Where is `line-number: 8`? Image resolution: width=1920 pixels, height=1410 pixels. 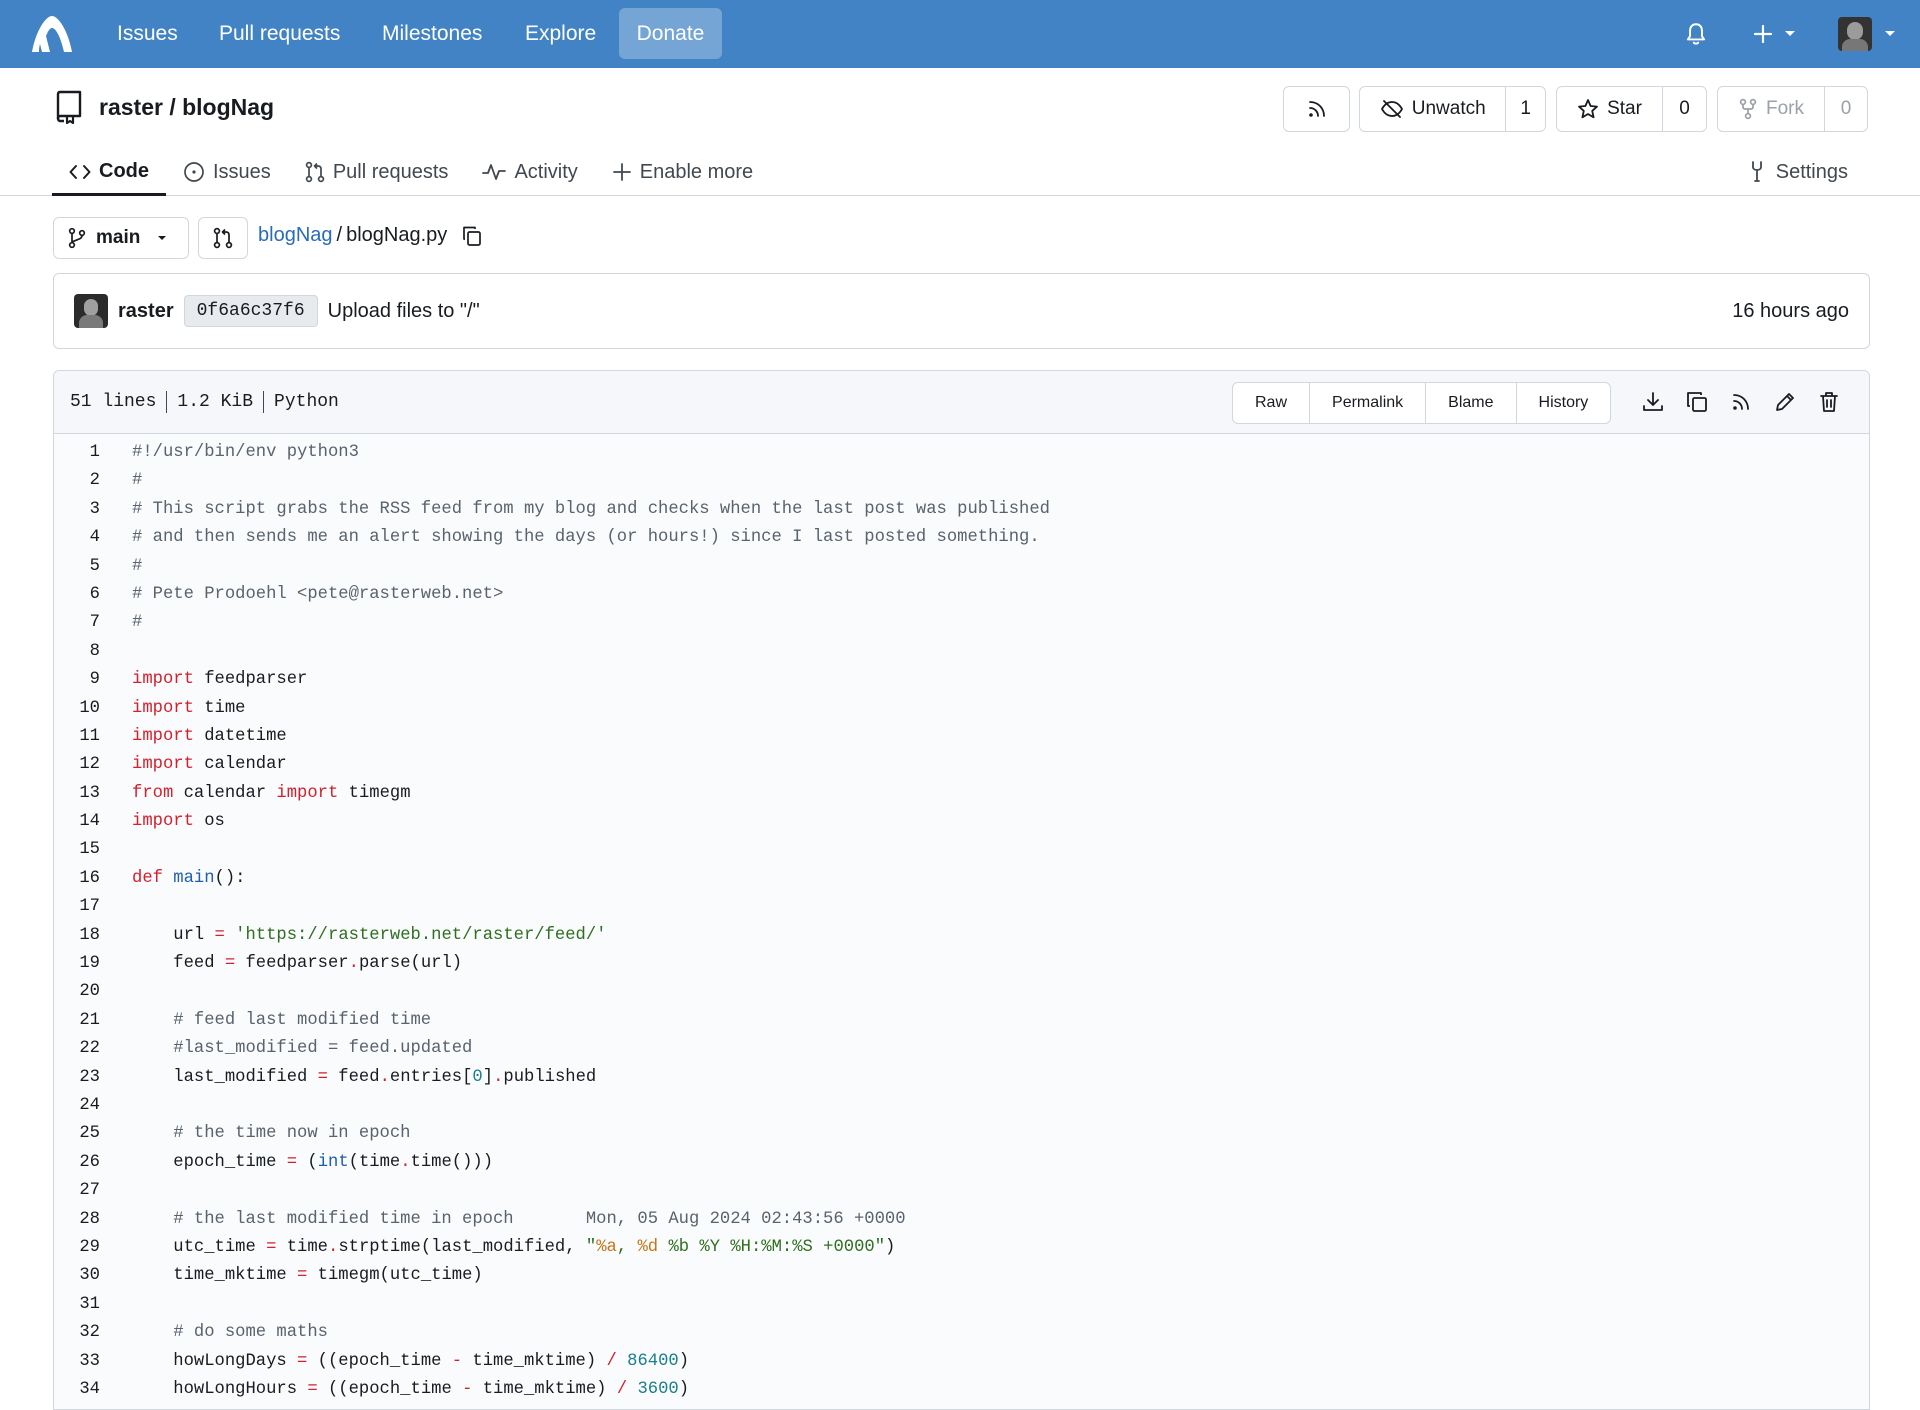 line-number: 8 is located at coordinates (77, 652).